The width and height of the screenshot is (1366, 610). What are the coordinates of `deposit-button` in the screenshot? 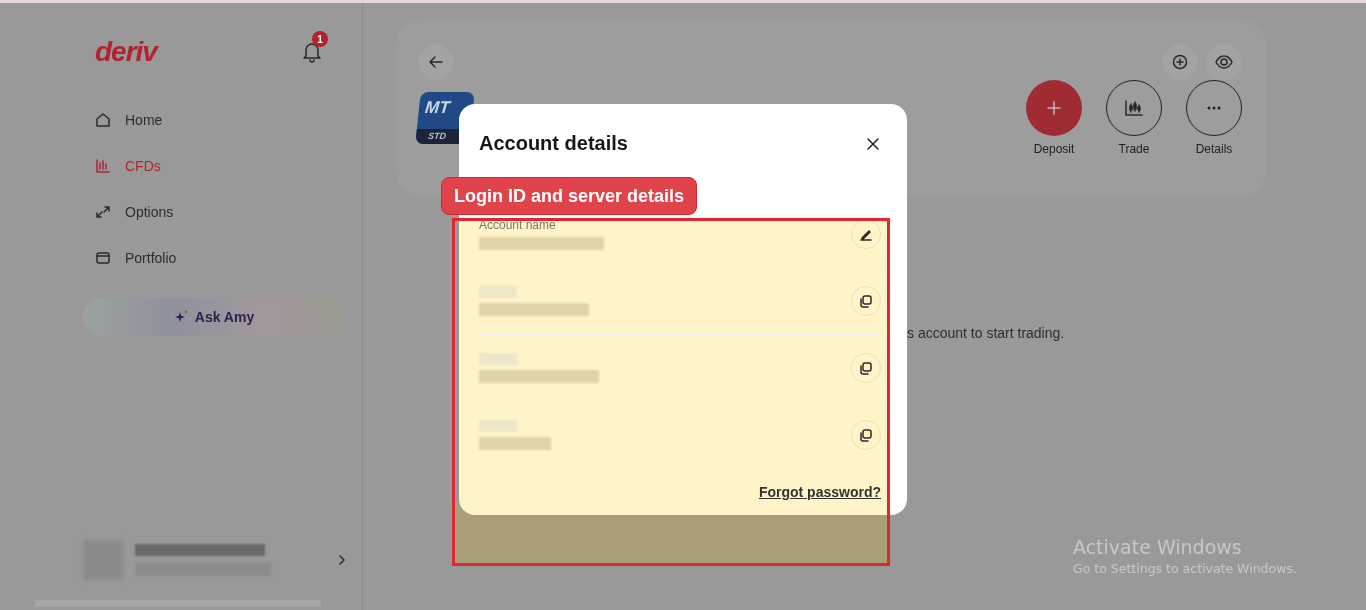 It's located at (1054, 108).